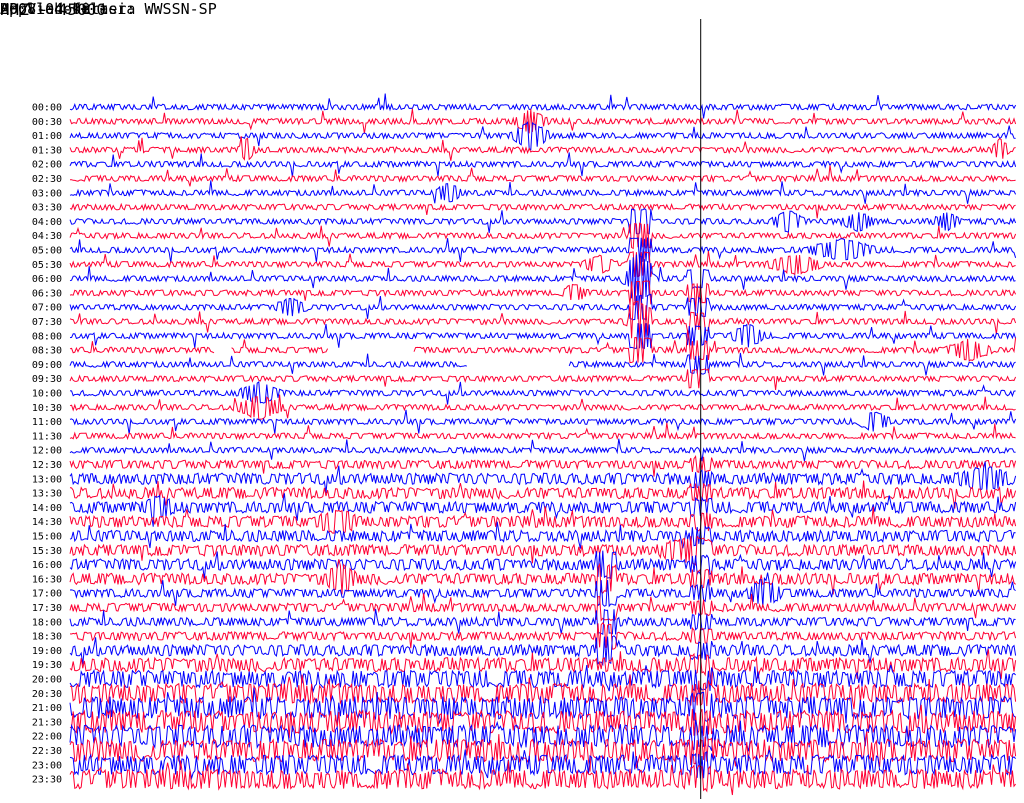  What do you see at coordinates (47, 265) in the screenshot?
I see `time-tick-label: 05:30` at bounding box center [47, 265].